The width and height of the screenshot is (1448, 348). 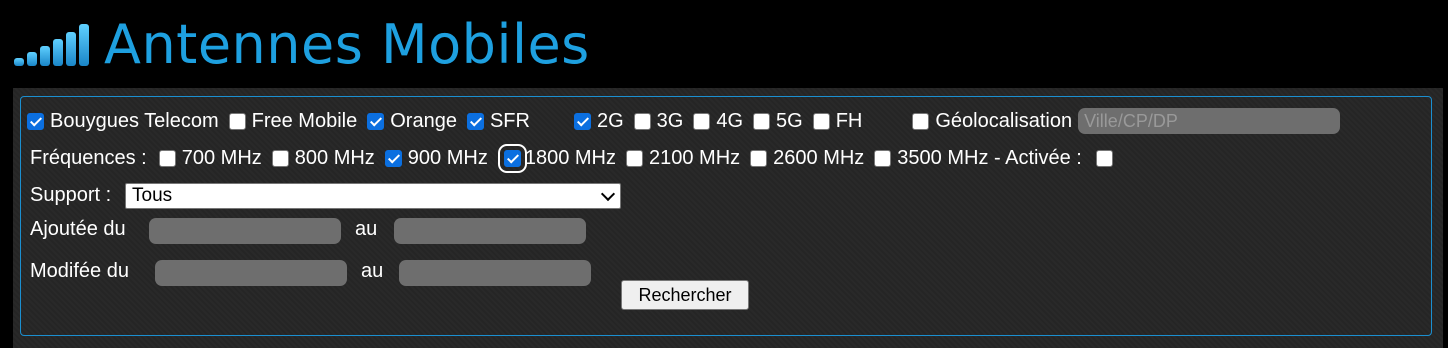 I want to click on label-2100mhz: 2100 MHz, so click(x=694, y=158).